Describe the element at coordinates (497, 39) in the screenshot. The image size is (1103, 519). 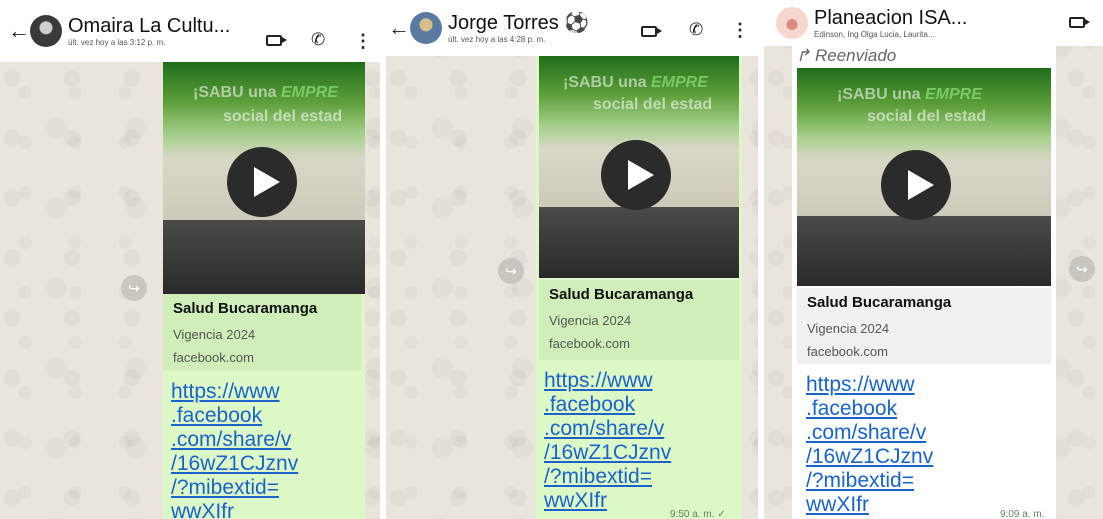
I see `last-seen-status: últ. vez hoy a las 4:28 p. m.` at that location.